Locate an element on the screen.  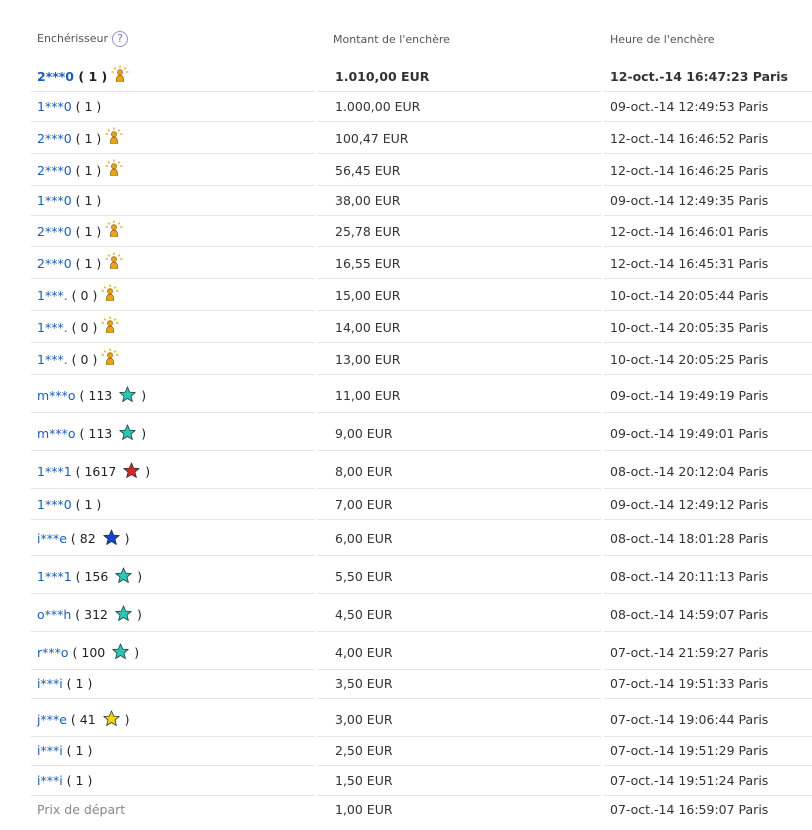
bidder-link: o***h is located at coordinates (54, 614).